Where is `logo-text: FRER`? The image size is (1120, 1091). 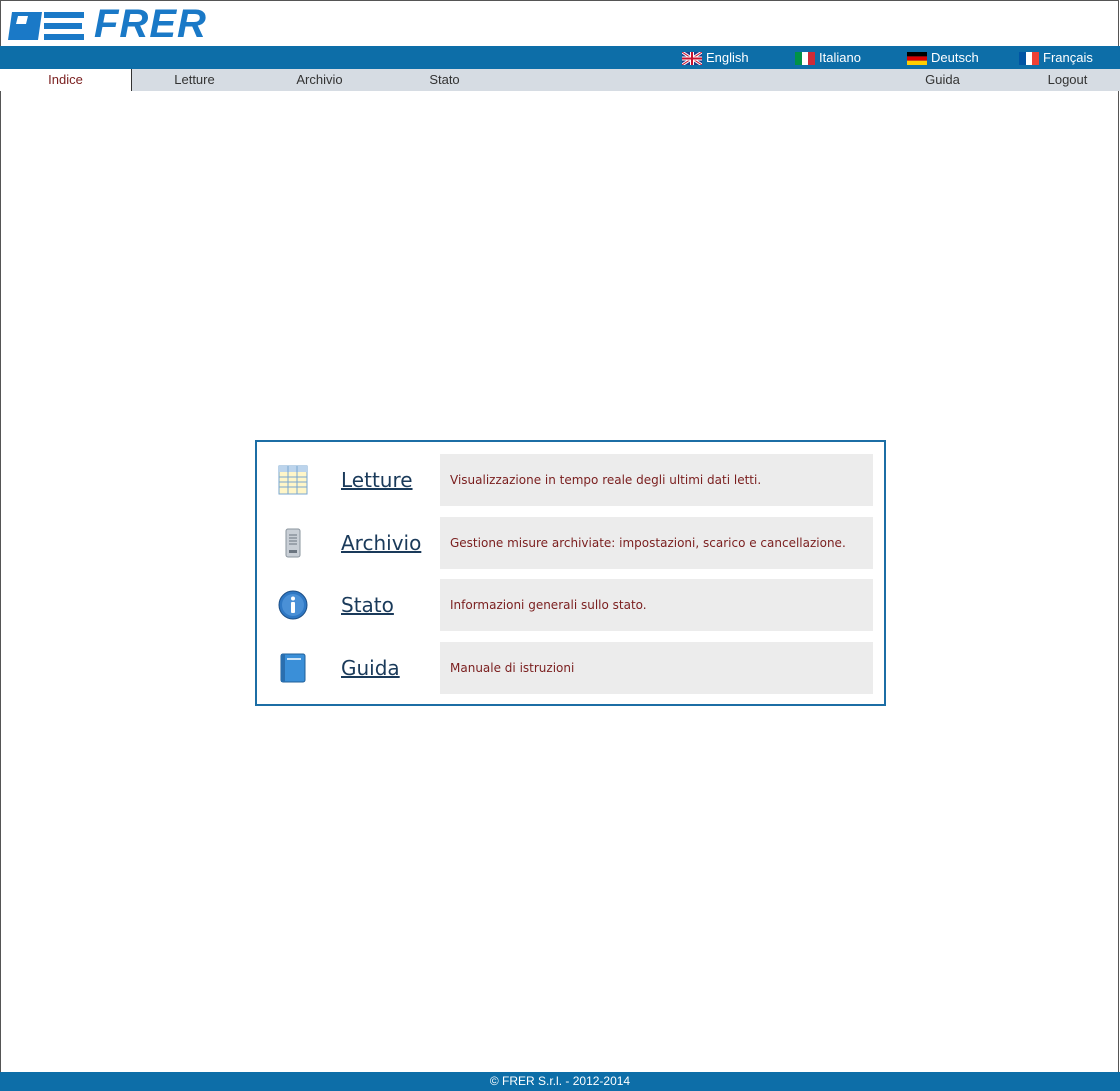 logo-text: FRER is located at coordinates (150, 24).